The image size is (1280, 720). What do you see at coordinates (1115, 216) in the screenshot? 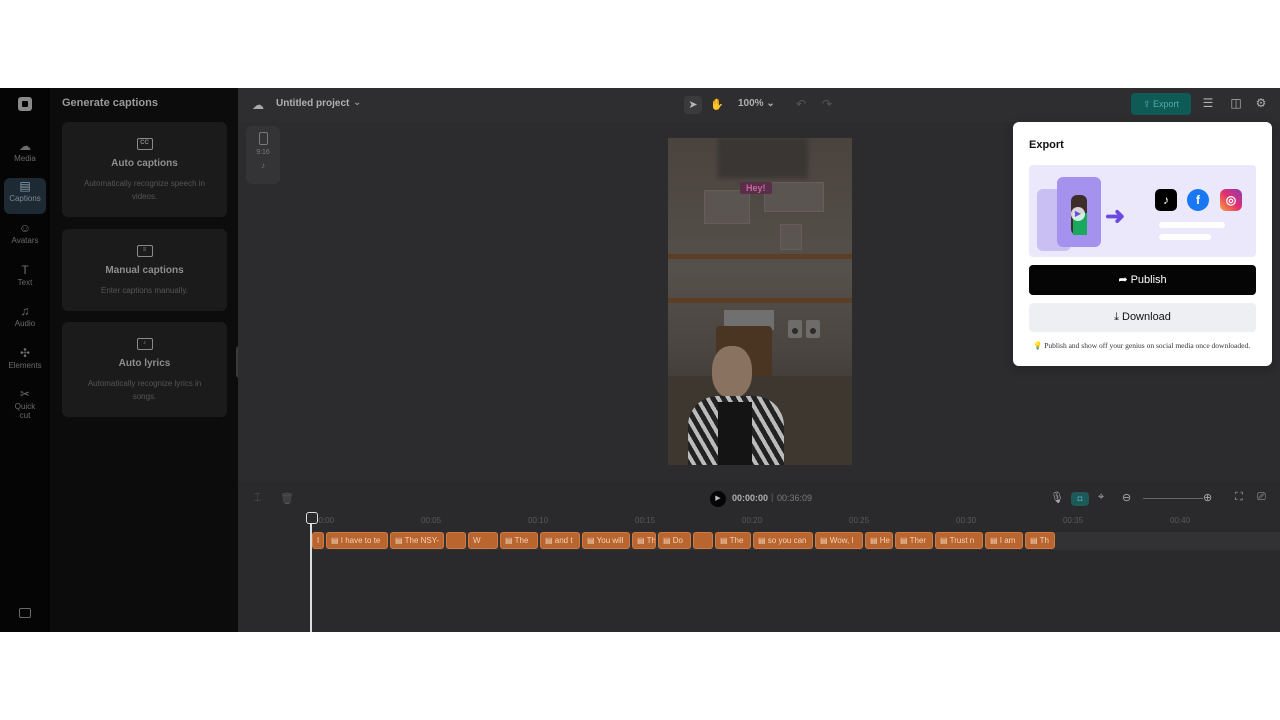
I see `share-arrow-icon: ➜` at bounding box center [1115, 216].